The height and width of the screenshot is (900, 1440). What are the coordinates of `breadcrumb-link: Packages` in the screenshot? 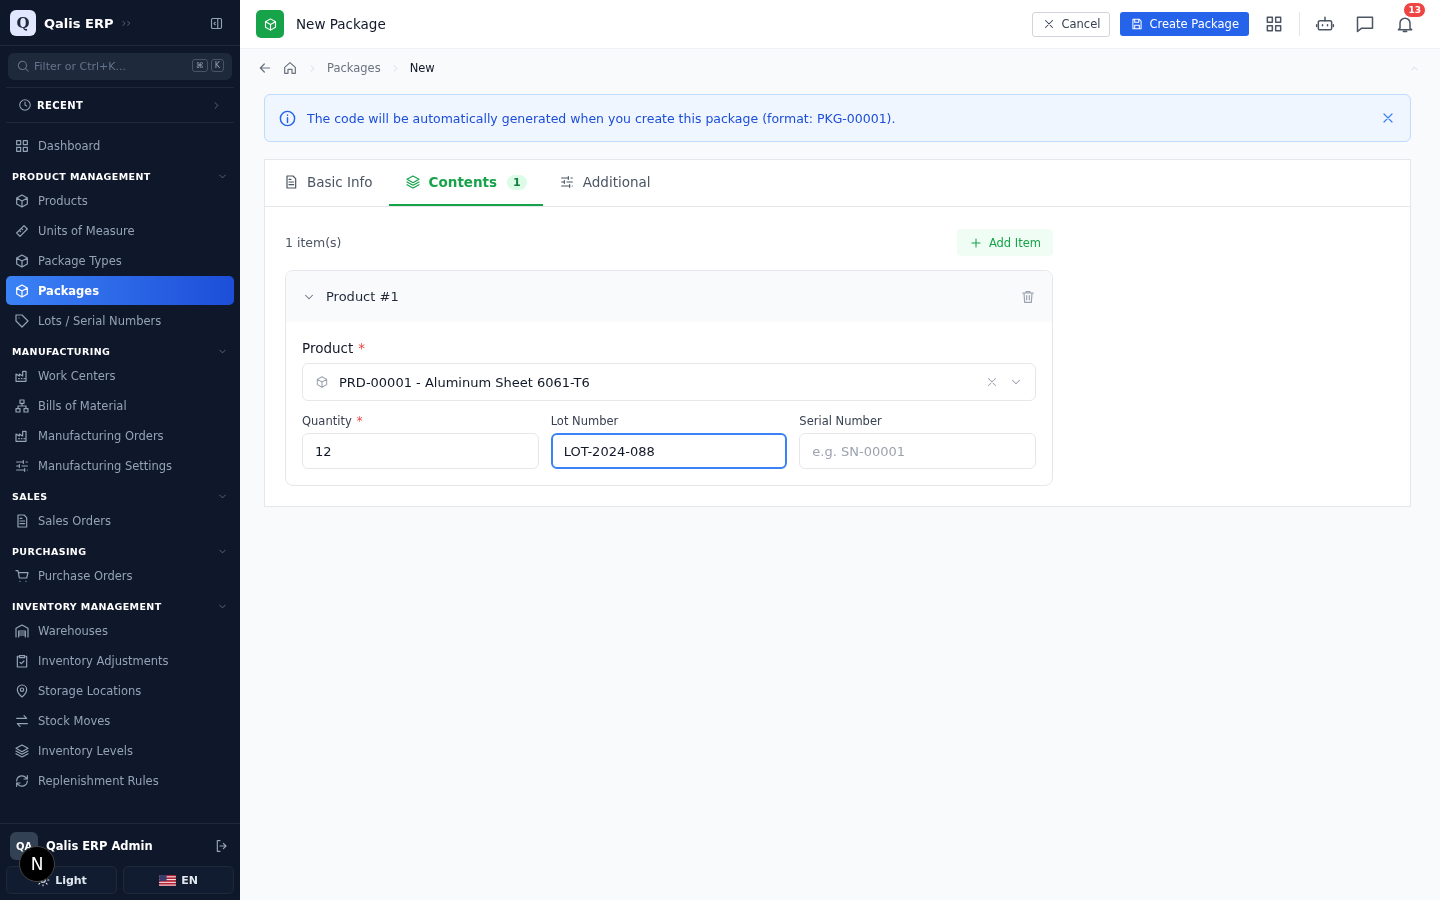 It's located at (354, 68).